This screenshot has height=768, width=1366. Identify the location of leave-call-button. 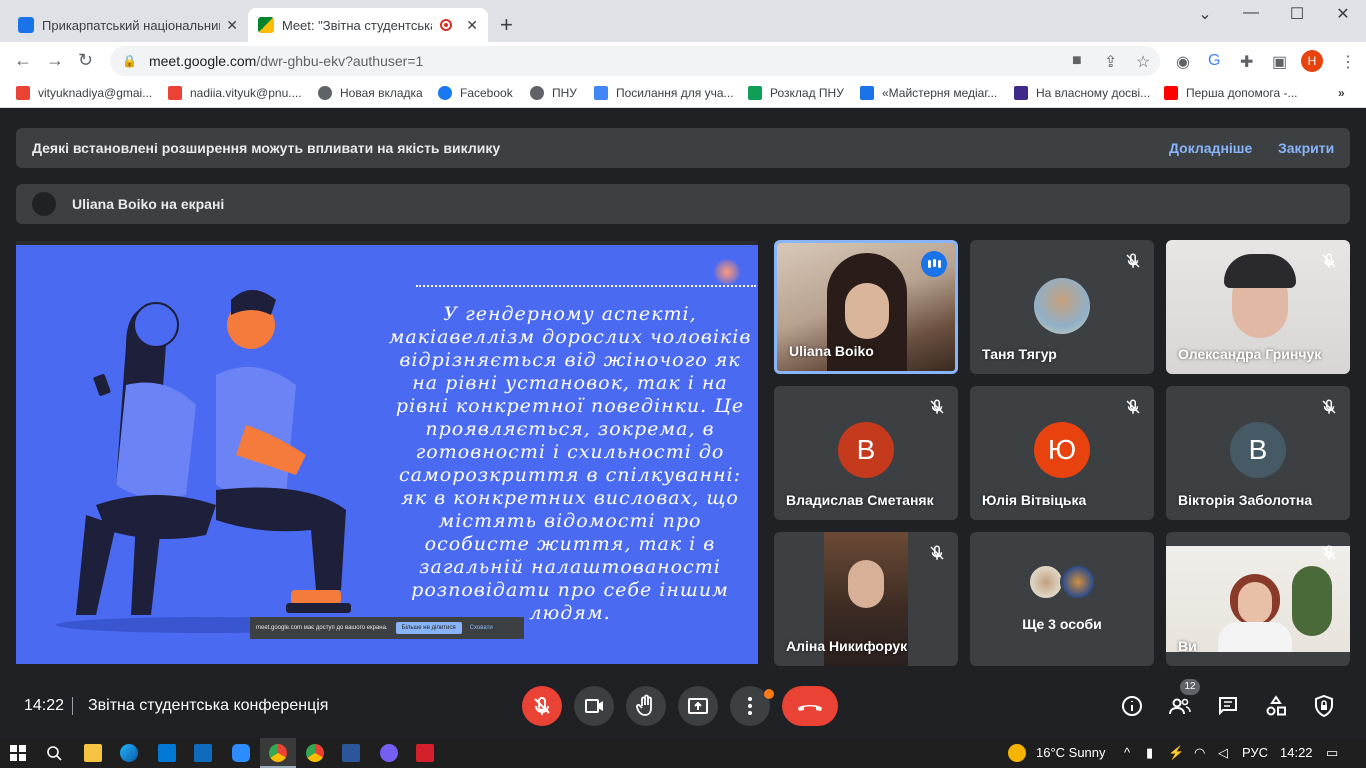
(810, 706).